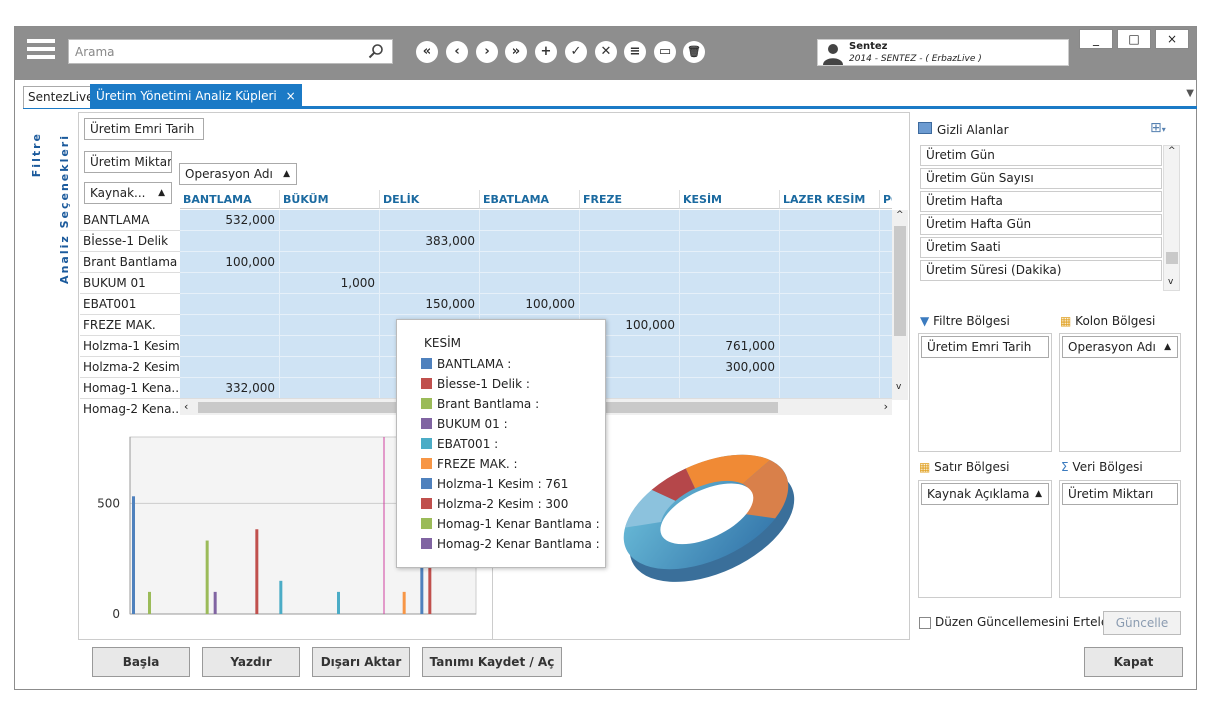 Image resolution: width=1207 pixels, height=718 pixels. I want to click on scroll-right-icon: ›, so click(886, 406).